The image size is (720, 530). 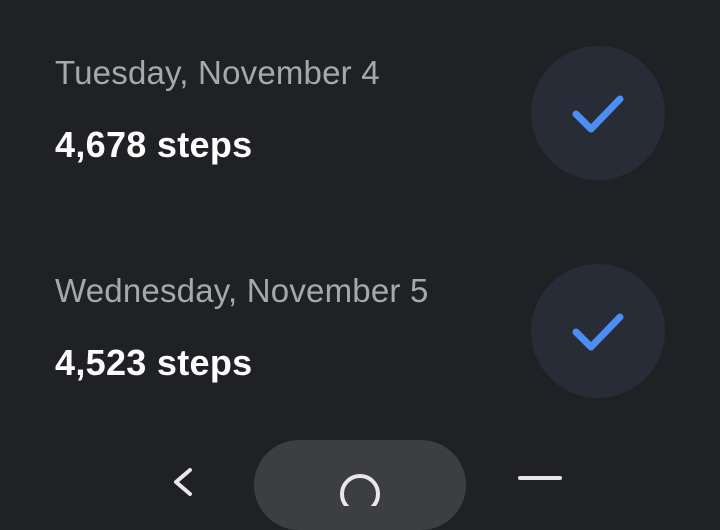 I want to click on entry-steps: 4,678 steps, so click(x=154, y=144).